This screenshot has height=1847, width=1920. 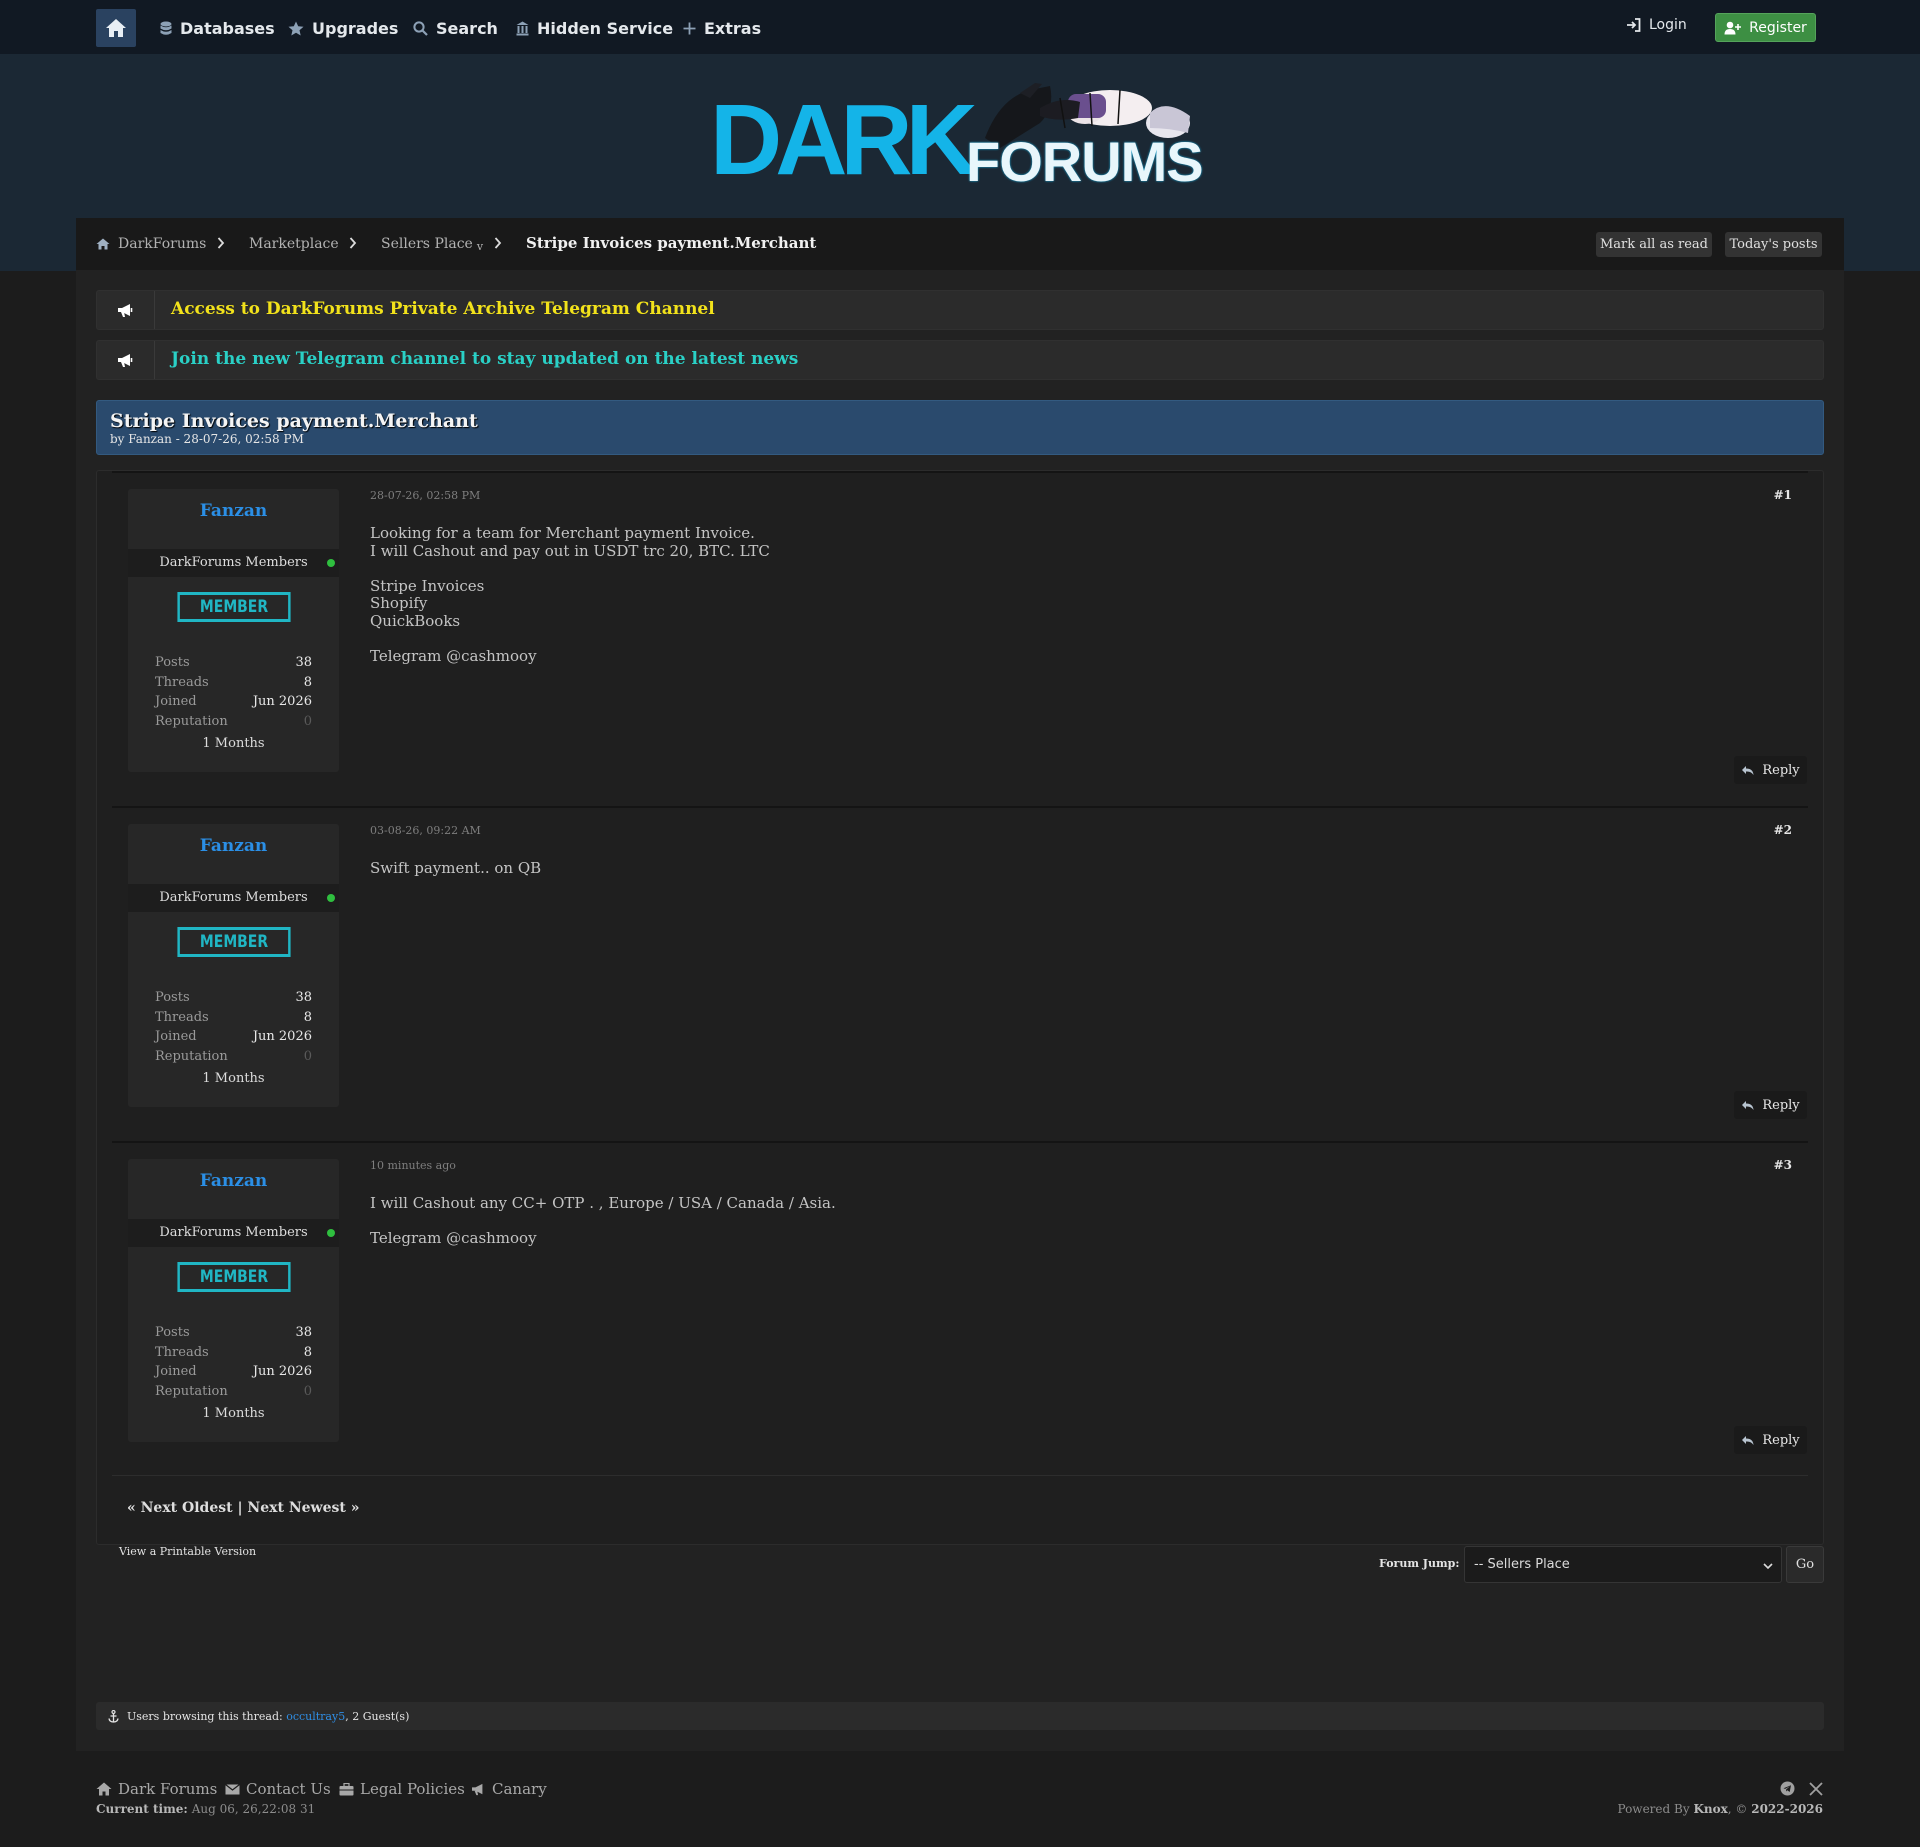 I want to click on footer-legal-link: Legal Policies, so click(x=402, y=1789).